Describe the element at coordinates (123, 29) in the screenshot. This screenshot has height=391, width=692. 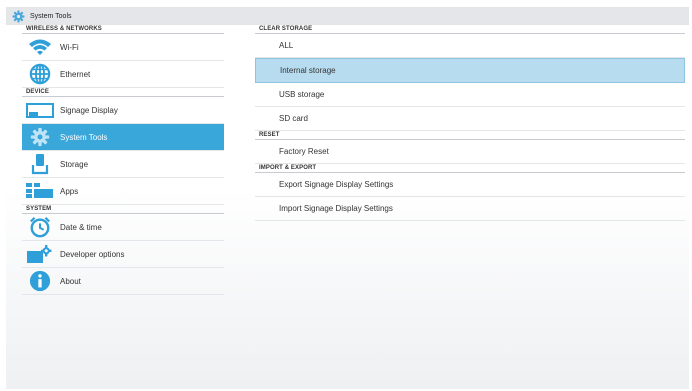
I see `section-header-wireless-and-networks: WIRELESS & NETWORKS` at that location.